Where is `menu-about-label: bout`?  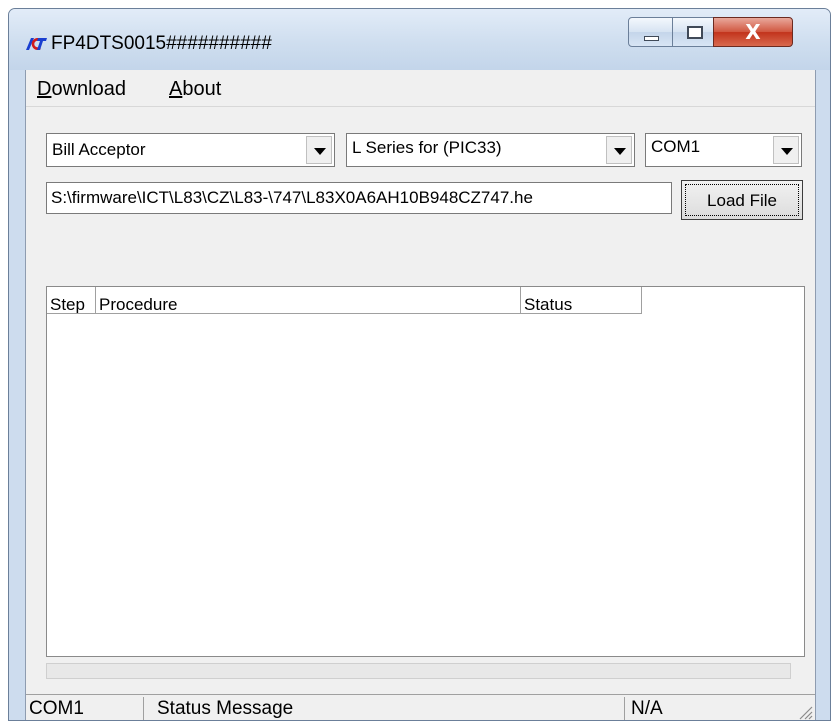 menu-about-label: bout is located at coordinates (202, 89).